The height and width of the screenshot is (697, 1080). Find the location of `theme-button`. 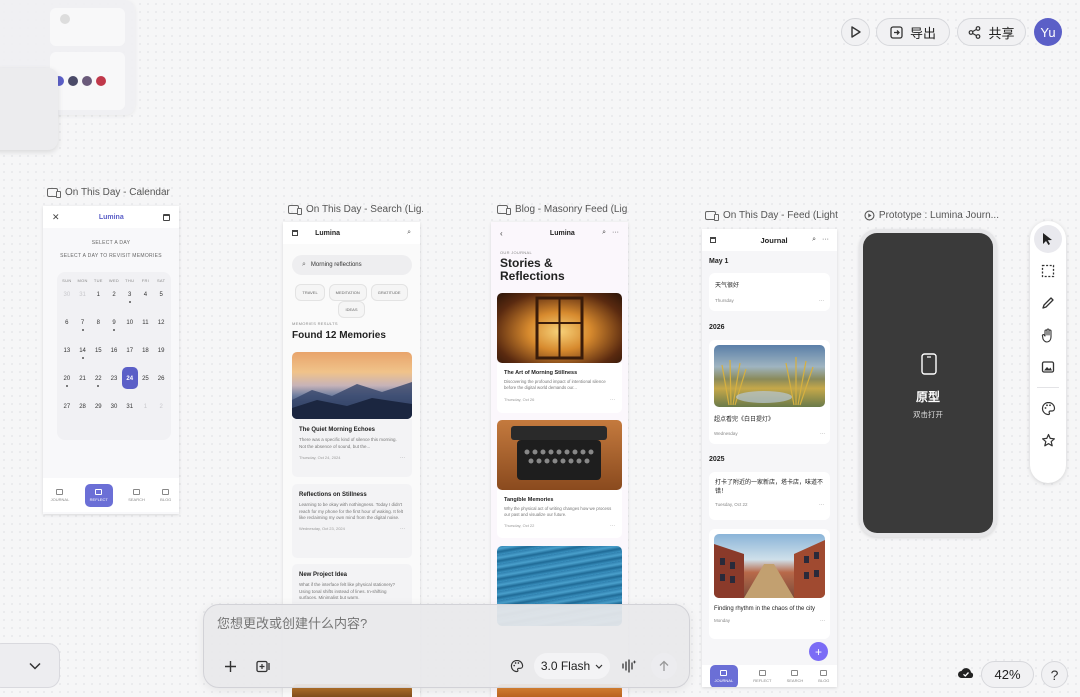

theme-button is located at coordinates (517, 666).